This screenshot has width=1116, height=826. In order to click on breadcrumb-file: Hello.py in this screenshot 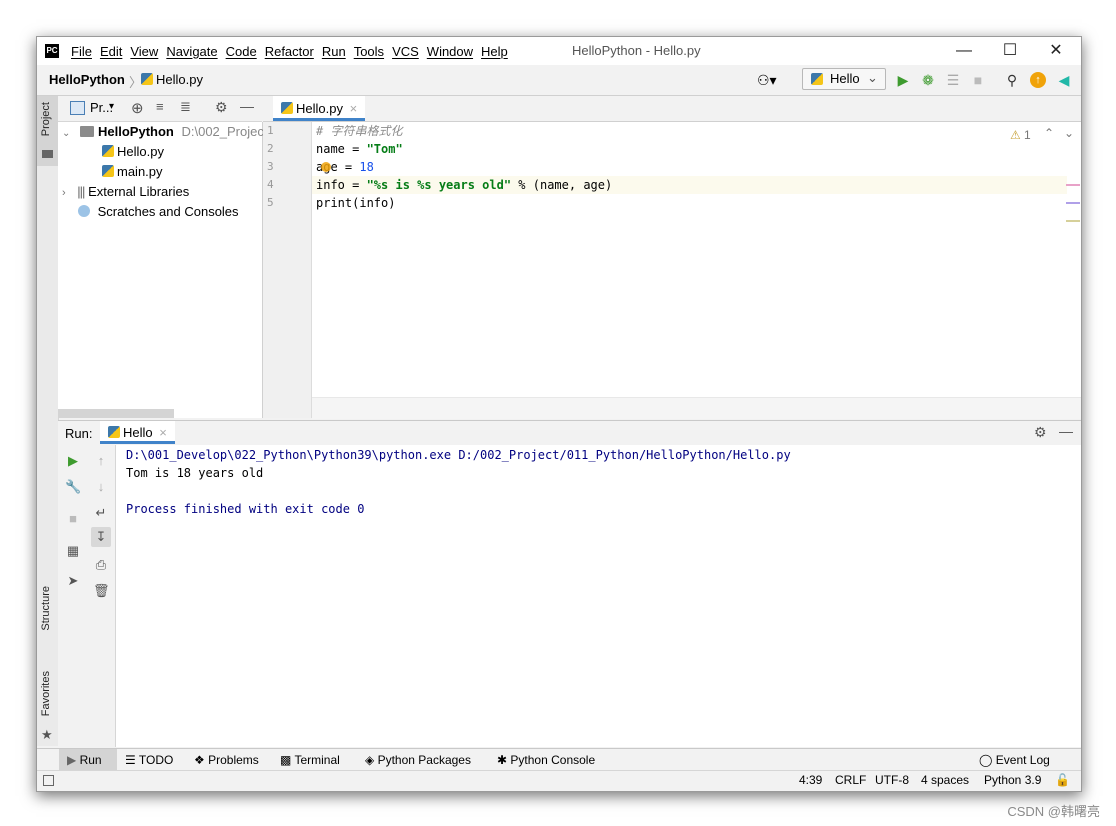, I will do `click(172, 79)`.